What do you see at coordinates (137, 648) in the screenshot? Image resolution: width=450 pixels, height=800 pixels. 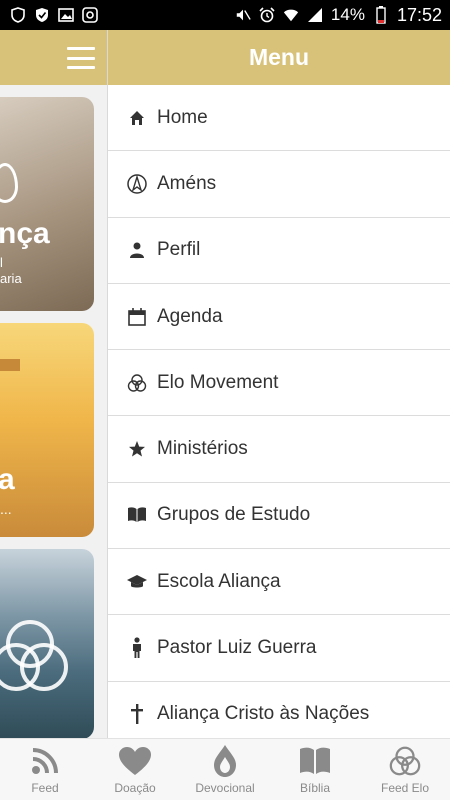 I see `man-icon` at bounding box center [137, 648].